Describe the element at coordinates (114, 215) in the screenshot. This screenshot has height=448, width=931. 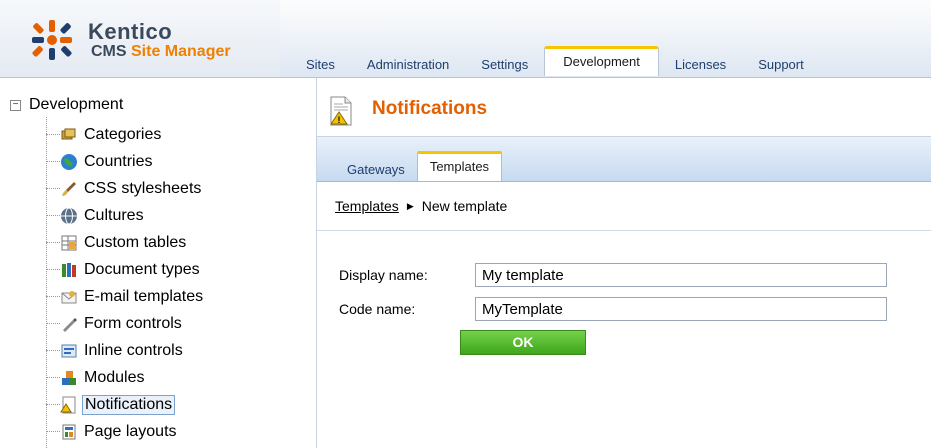
I see `tree-item-label: Cultures` at that location.